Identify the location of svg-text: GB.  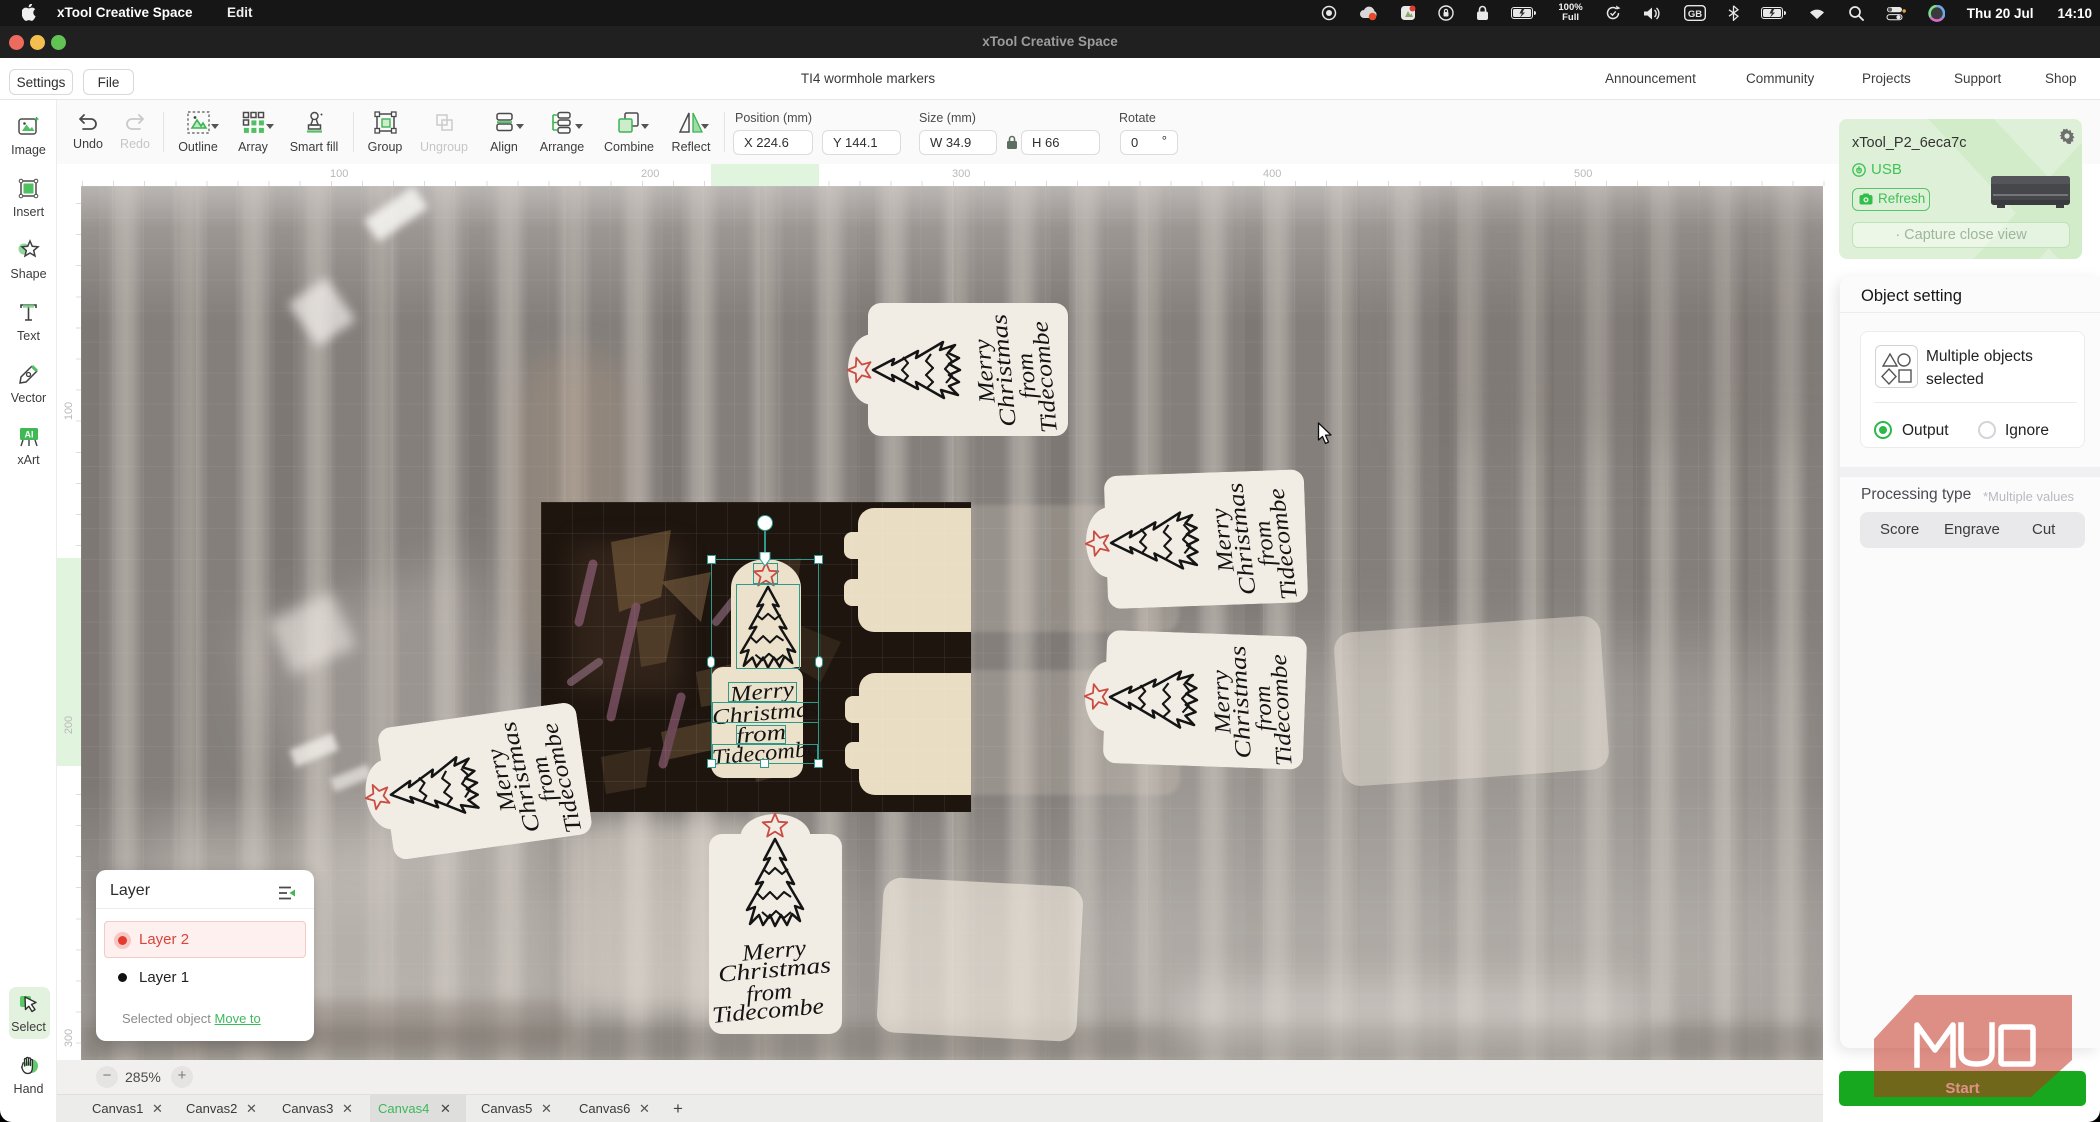
(1695, 14).